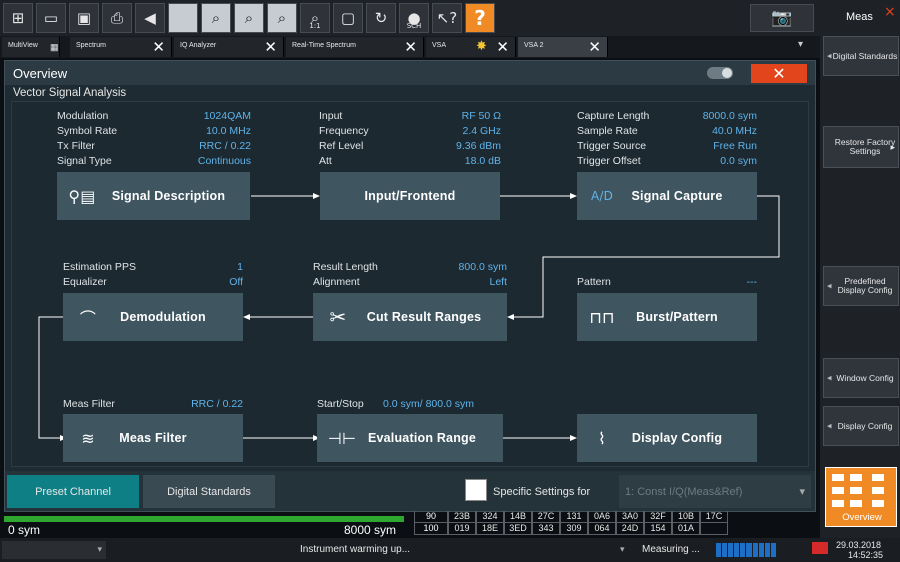 The height and width of the screenshot is (562, 900). Describe the element at coordinates (228, 131) in the screenshot. I see `symbol-rate-value: 10.0 MHz` at that location.